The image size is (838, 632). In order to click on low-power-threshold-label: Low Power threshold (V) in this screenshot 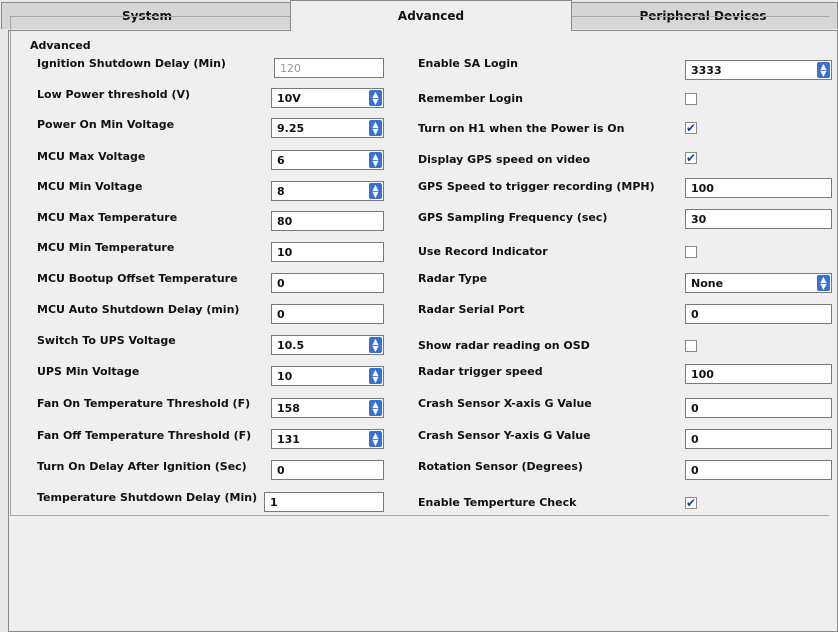, I will do `click(114, 94)`.